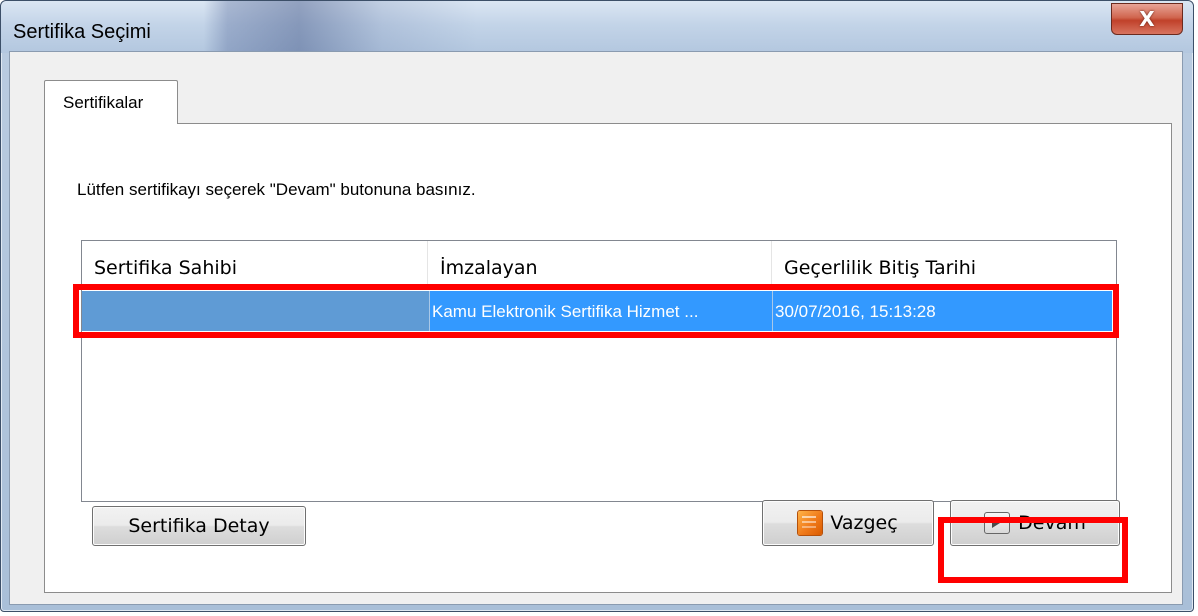 The image size is (1198, 616). What do you see at coordinates (82, 32) in the screenshot?
I see `window-title: Sertifika Seçimi` at bounding box center [82, 32].